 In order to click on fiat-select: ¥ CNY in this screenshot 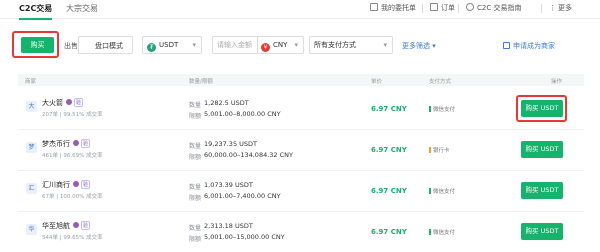, I will do `click(274, 45)`.